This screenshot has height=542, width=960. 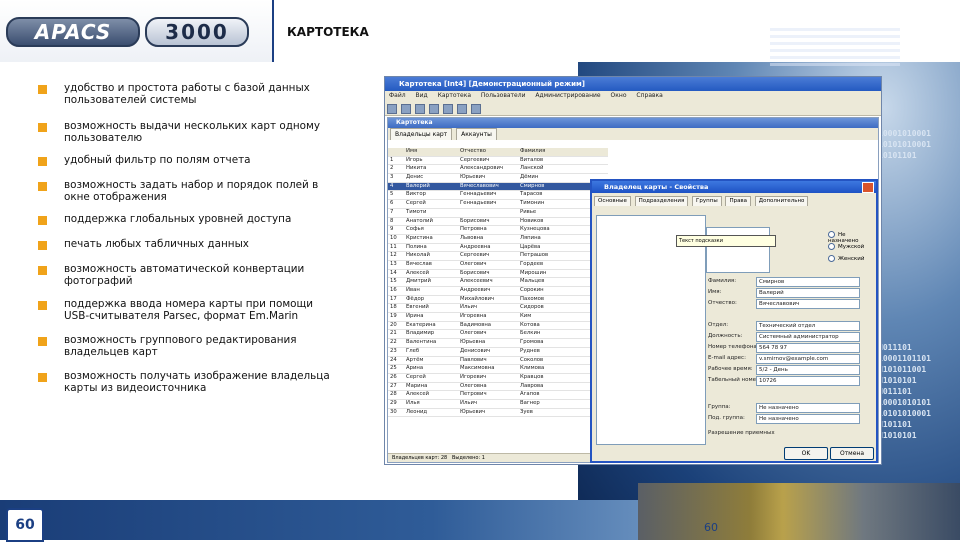 What do you see at coordinates (498, 387) in the screenshot?
I see `table-row: 27 Марина Олеговна Лаврова` at bounding box center [498, 387].